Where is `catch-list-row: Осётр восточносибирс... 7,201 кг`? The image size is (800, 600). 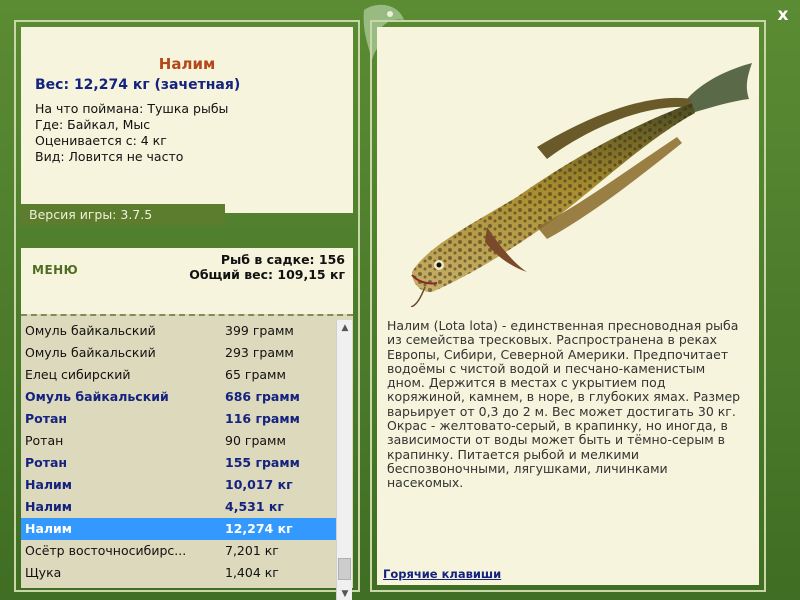
catch-list-row: Осётр восточносибирс... 7,201 кг is located at coordinates (179, 551).